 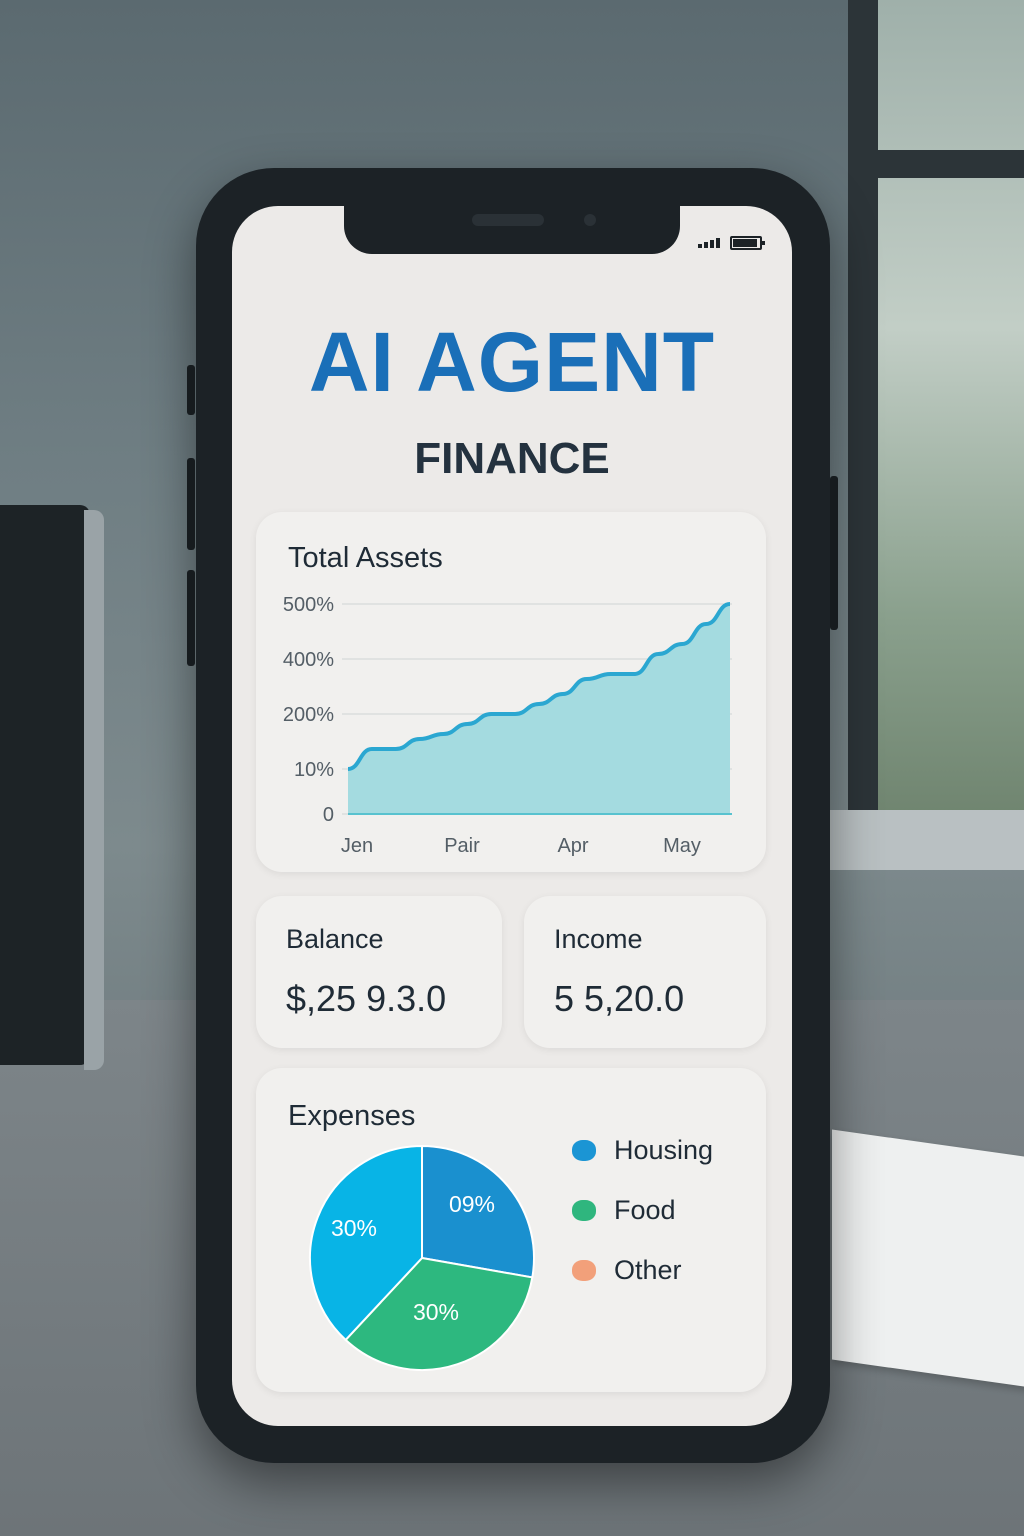 What do you see at coordinates (191, 618) in the screenshot?
I see `volume-down-button` at bounding box center [191, 618].